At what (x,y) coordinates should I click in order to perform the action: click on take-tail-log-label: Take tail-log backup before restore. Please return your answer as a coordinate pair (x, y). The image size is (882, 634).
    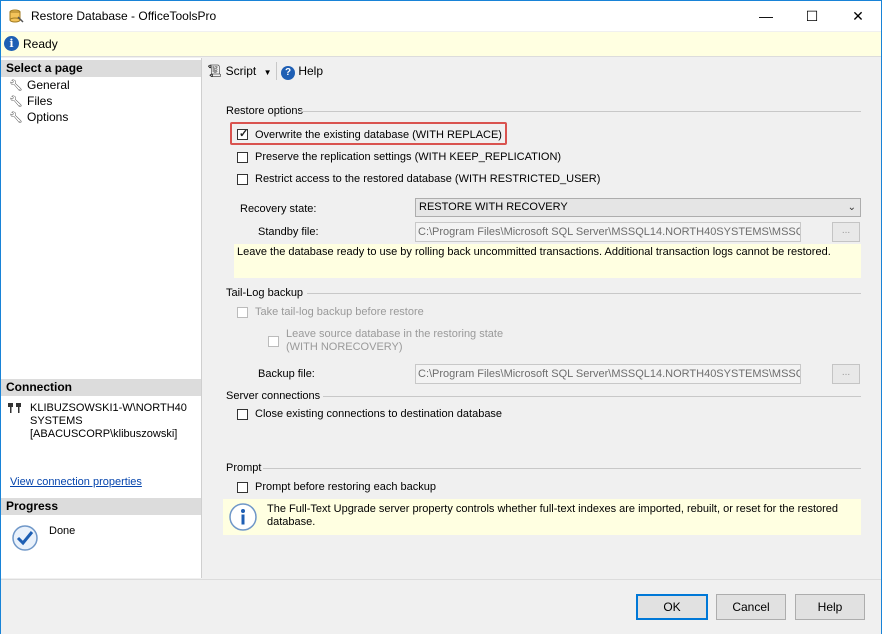
    Looking at the image, I should click on (339, 312).